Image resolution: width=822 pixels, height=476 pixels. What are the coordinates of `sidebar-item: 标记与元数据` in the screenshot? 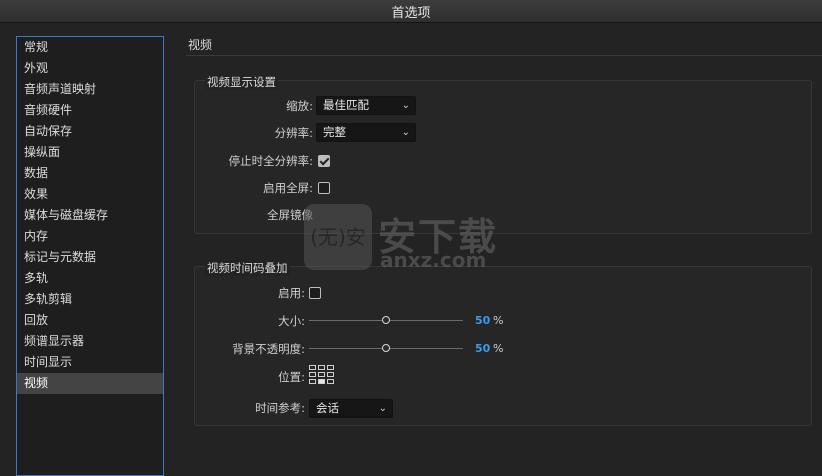 It's located at (90, 257).